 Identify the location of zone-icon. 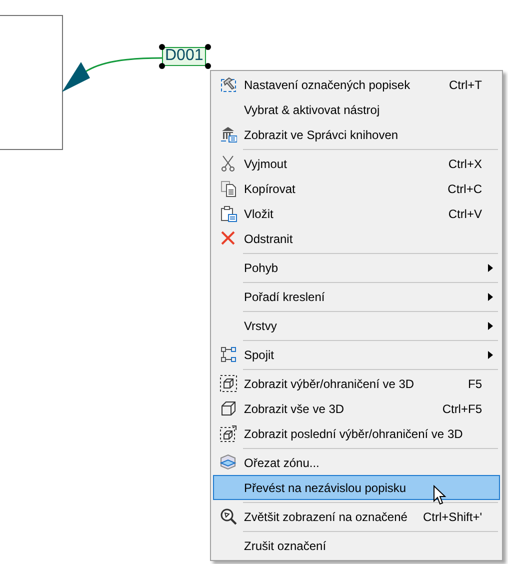
(228, 462).